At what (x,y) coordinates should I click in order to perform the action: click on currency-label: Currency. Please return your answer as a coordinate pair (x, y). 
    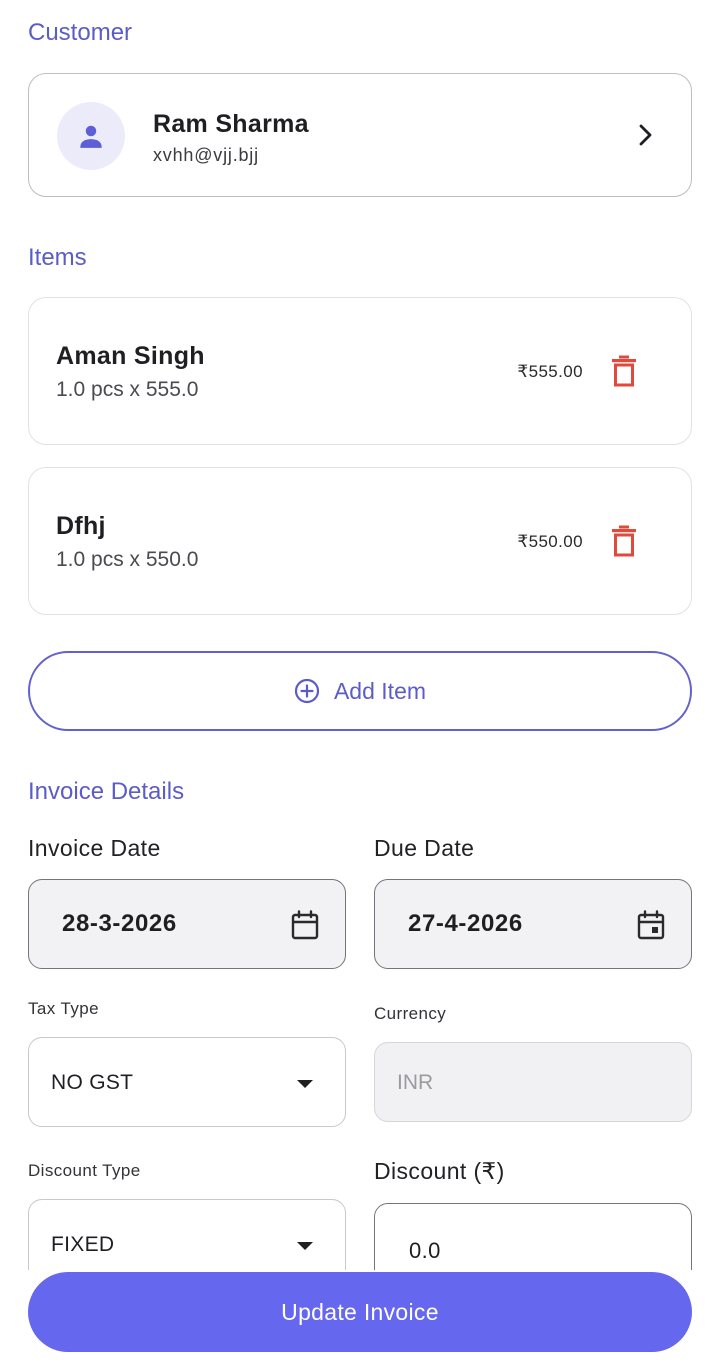
    Looking at the image, I should click on (410, 1013).